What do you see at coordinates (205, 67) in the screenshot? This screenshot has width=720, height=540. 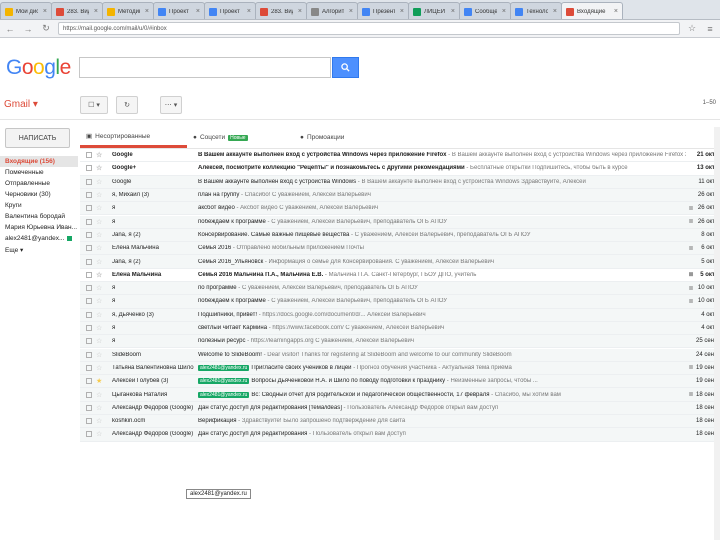 I see `search-input` at bounding box center [205, 67].